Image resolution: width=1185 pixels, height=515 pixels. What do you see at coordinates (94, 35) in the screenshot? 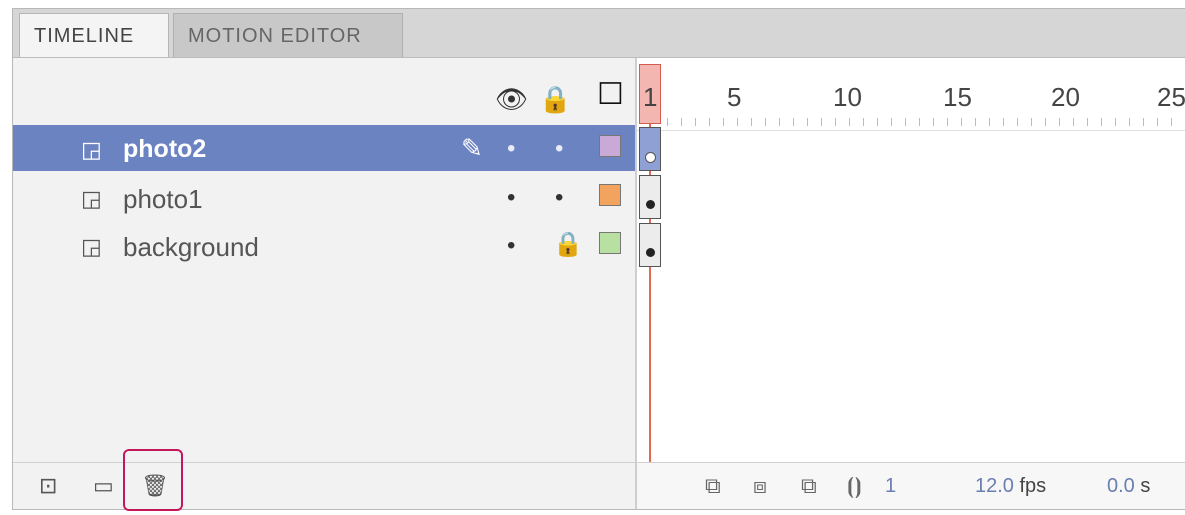
I see `tab-timeline: TIMELINE` at bounding box center [94, 35].